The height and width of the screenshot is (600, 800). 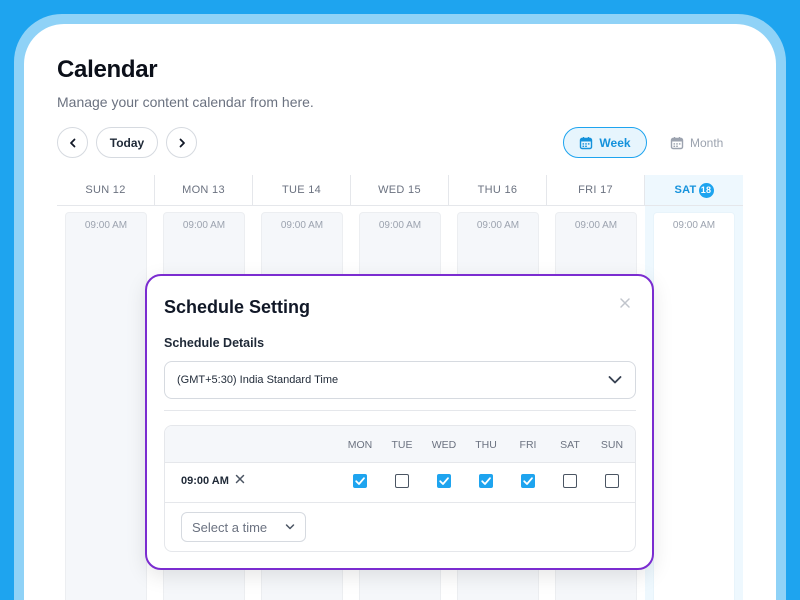 I want to click on checkbox-wed, so click(x=444, y=481).